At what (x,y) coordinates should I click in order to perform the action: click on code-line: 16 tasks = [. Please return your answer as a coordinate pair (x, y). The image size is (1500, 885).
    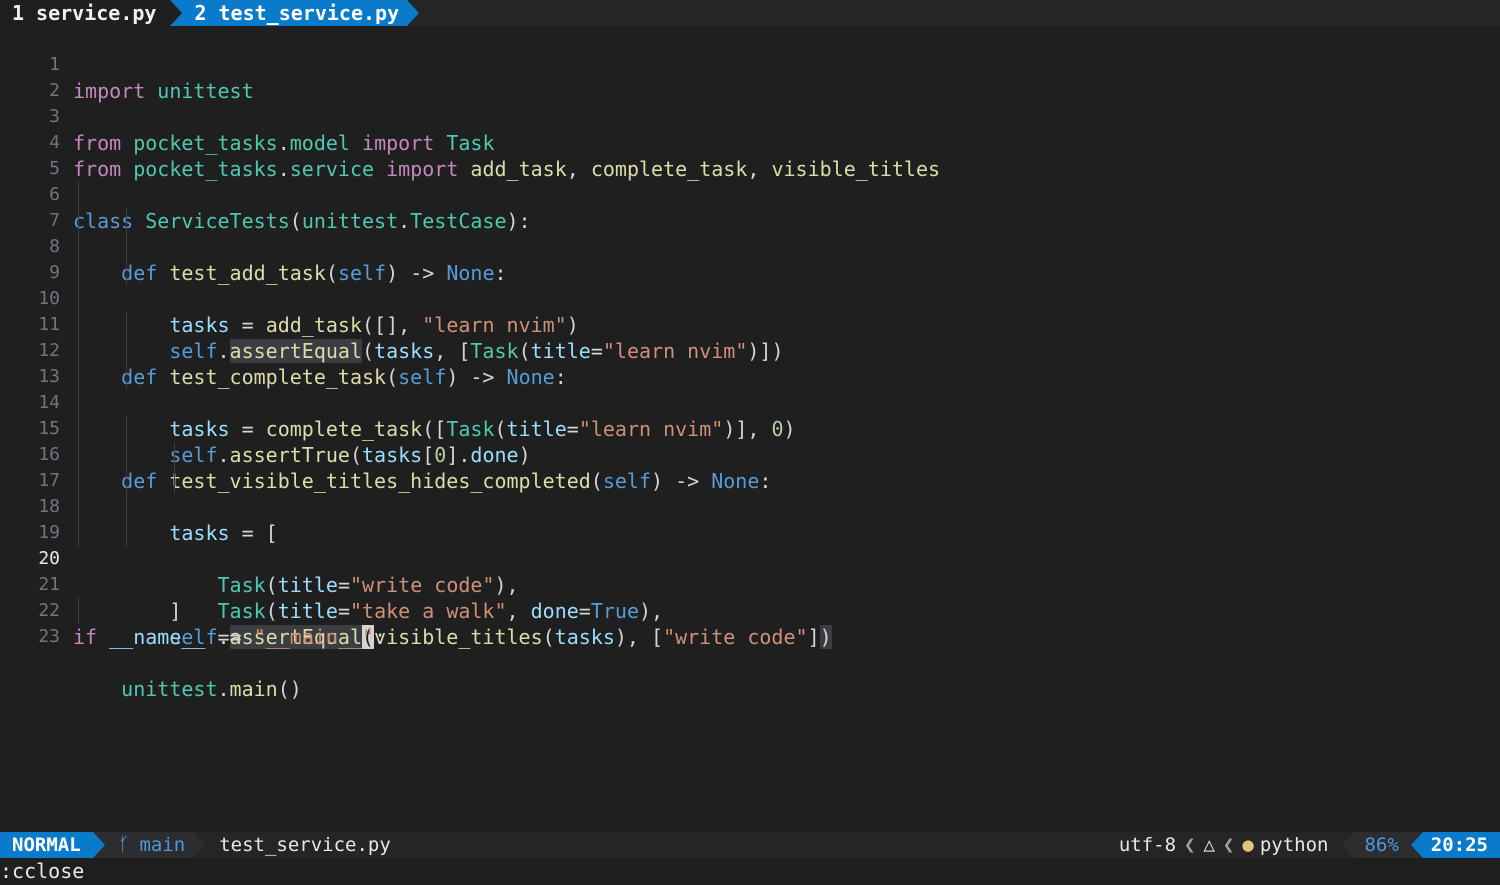
    Looking at the image, I should click on (750, 480).